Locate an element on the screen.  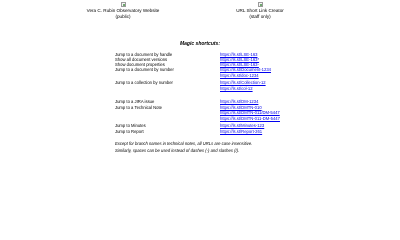
url-shortener-header: URL Short Link Creator (staff only) is located at coordinates (260, 10).